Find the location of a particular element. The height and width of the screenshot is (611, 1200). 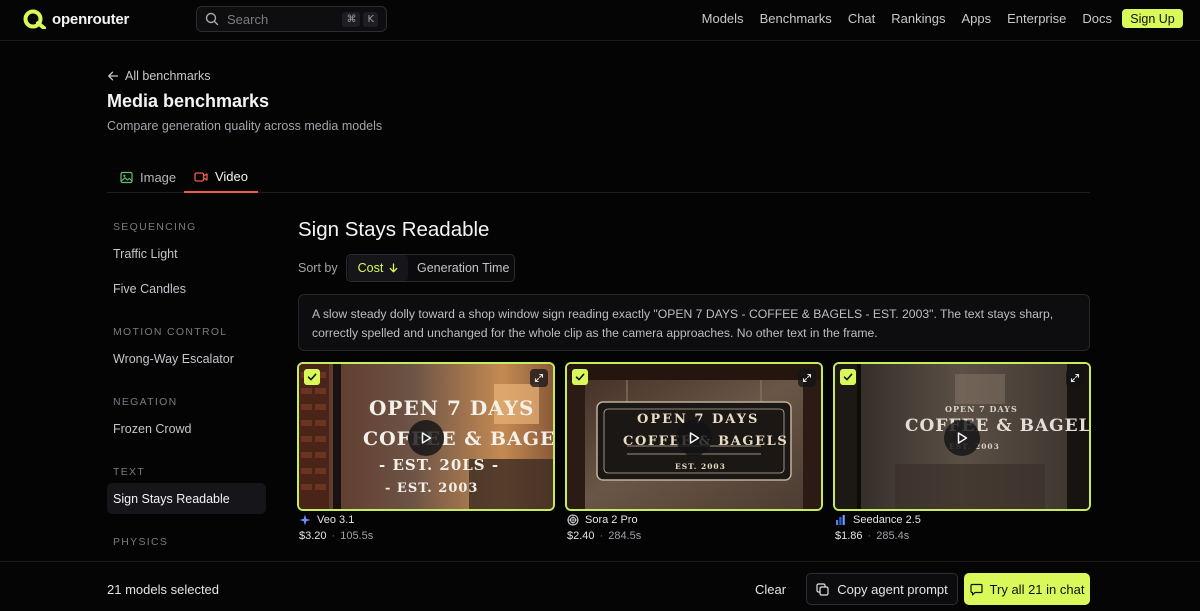

tab-image-label: Image is located at coordinates (158, 177).